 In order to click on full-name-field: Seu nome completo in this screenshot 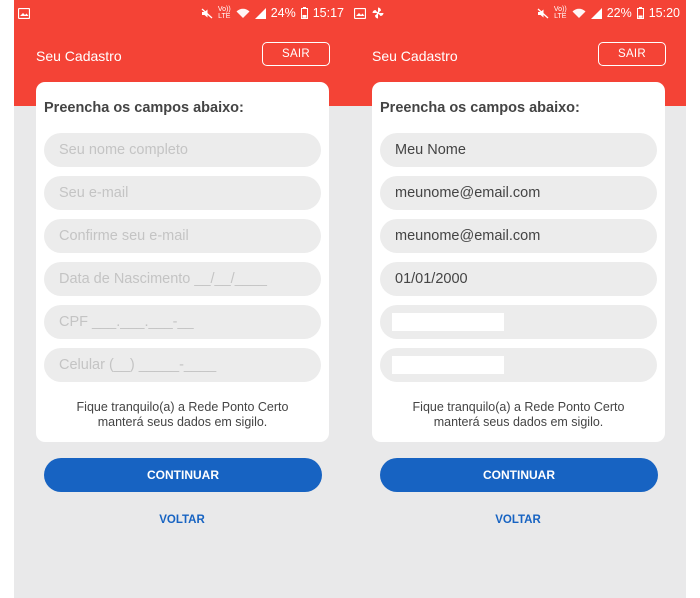, I will do `click(182, 150)`.